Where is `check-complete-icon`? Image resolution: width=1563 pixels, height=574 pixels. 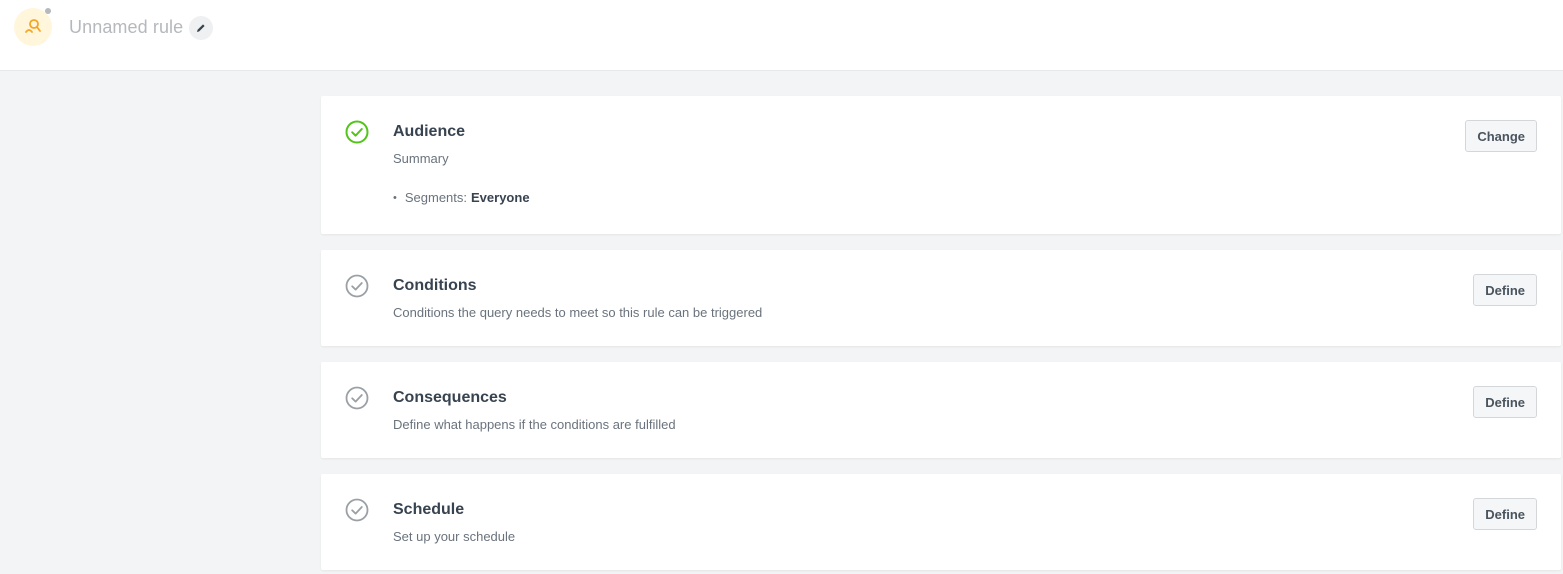
check-complete-icon is located at coordinates (357, 132).